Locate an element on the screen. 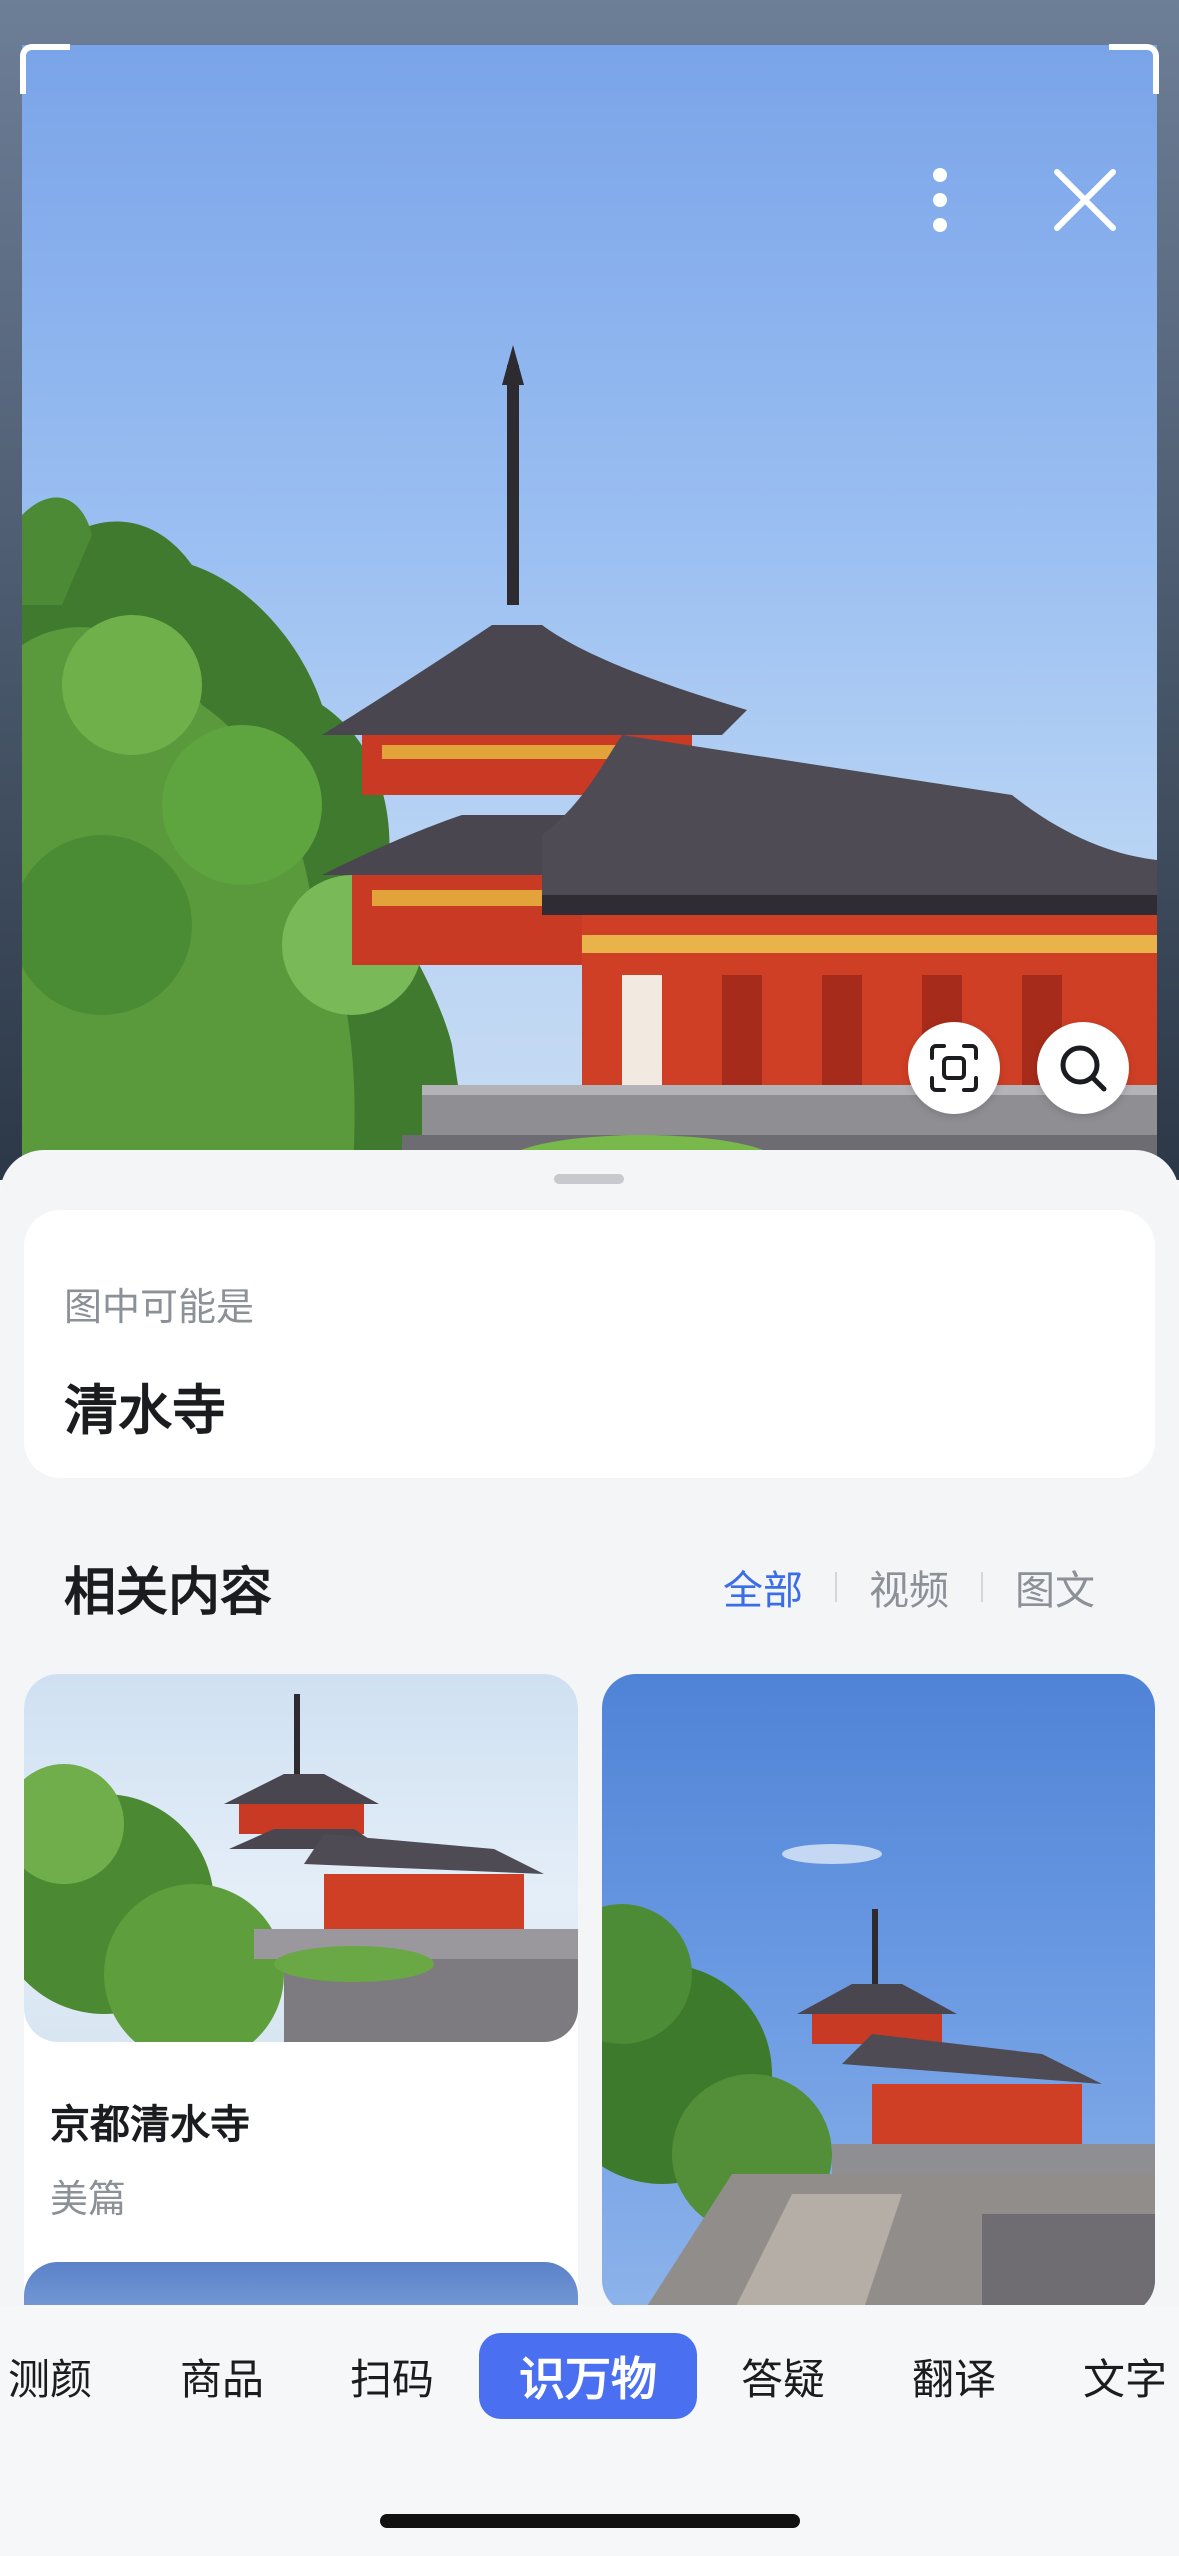 The width and height of the screenshot is (1179, 2556). mode-tab-product: 商品 is located at coordinates (222, 2376).